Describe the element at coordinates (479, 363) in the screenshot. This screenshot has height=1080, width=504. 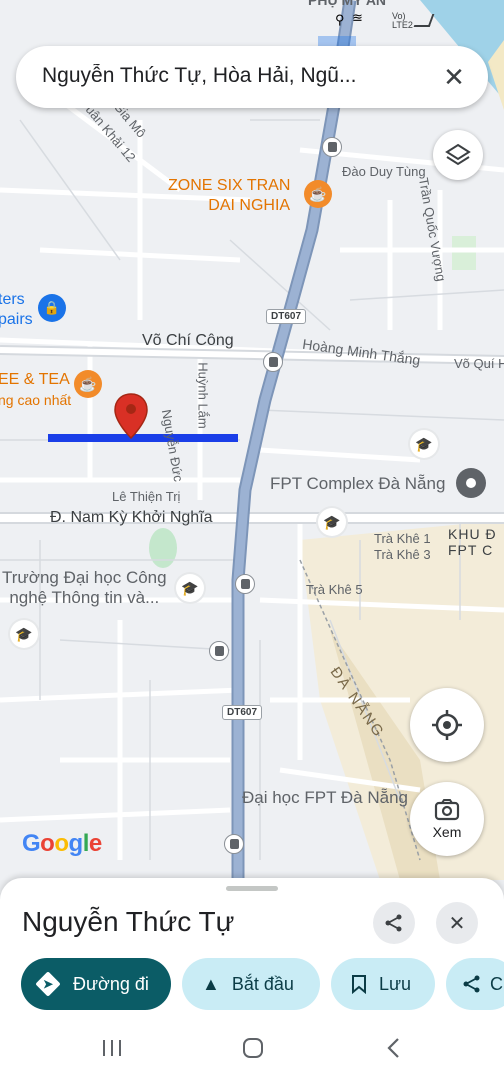
I see `street-vo-qui: Võ Quí H` at that location.